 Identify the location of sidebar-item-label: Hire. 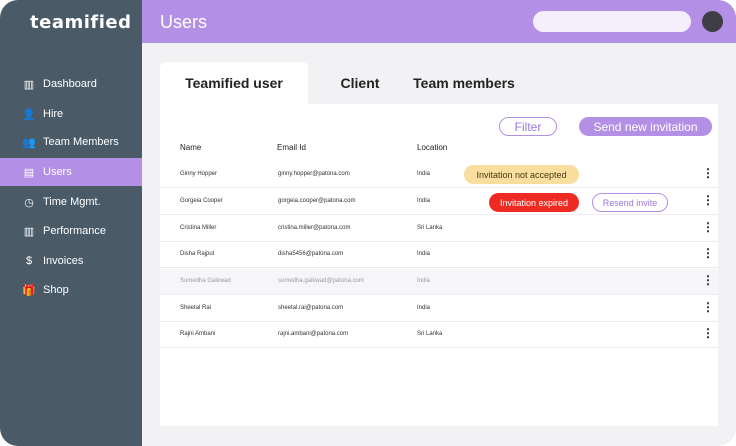
(53, 114).